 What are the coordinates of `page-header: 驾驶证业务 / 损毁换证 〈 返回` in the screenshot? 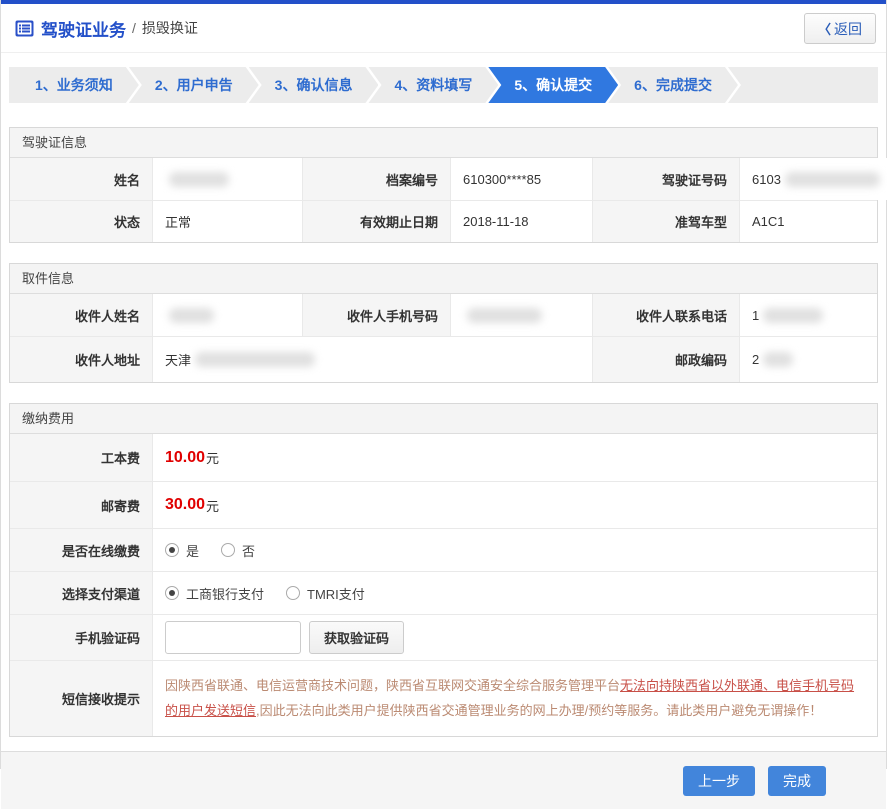 It's located at (443, 28).